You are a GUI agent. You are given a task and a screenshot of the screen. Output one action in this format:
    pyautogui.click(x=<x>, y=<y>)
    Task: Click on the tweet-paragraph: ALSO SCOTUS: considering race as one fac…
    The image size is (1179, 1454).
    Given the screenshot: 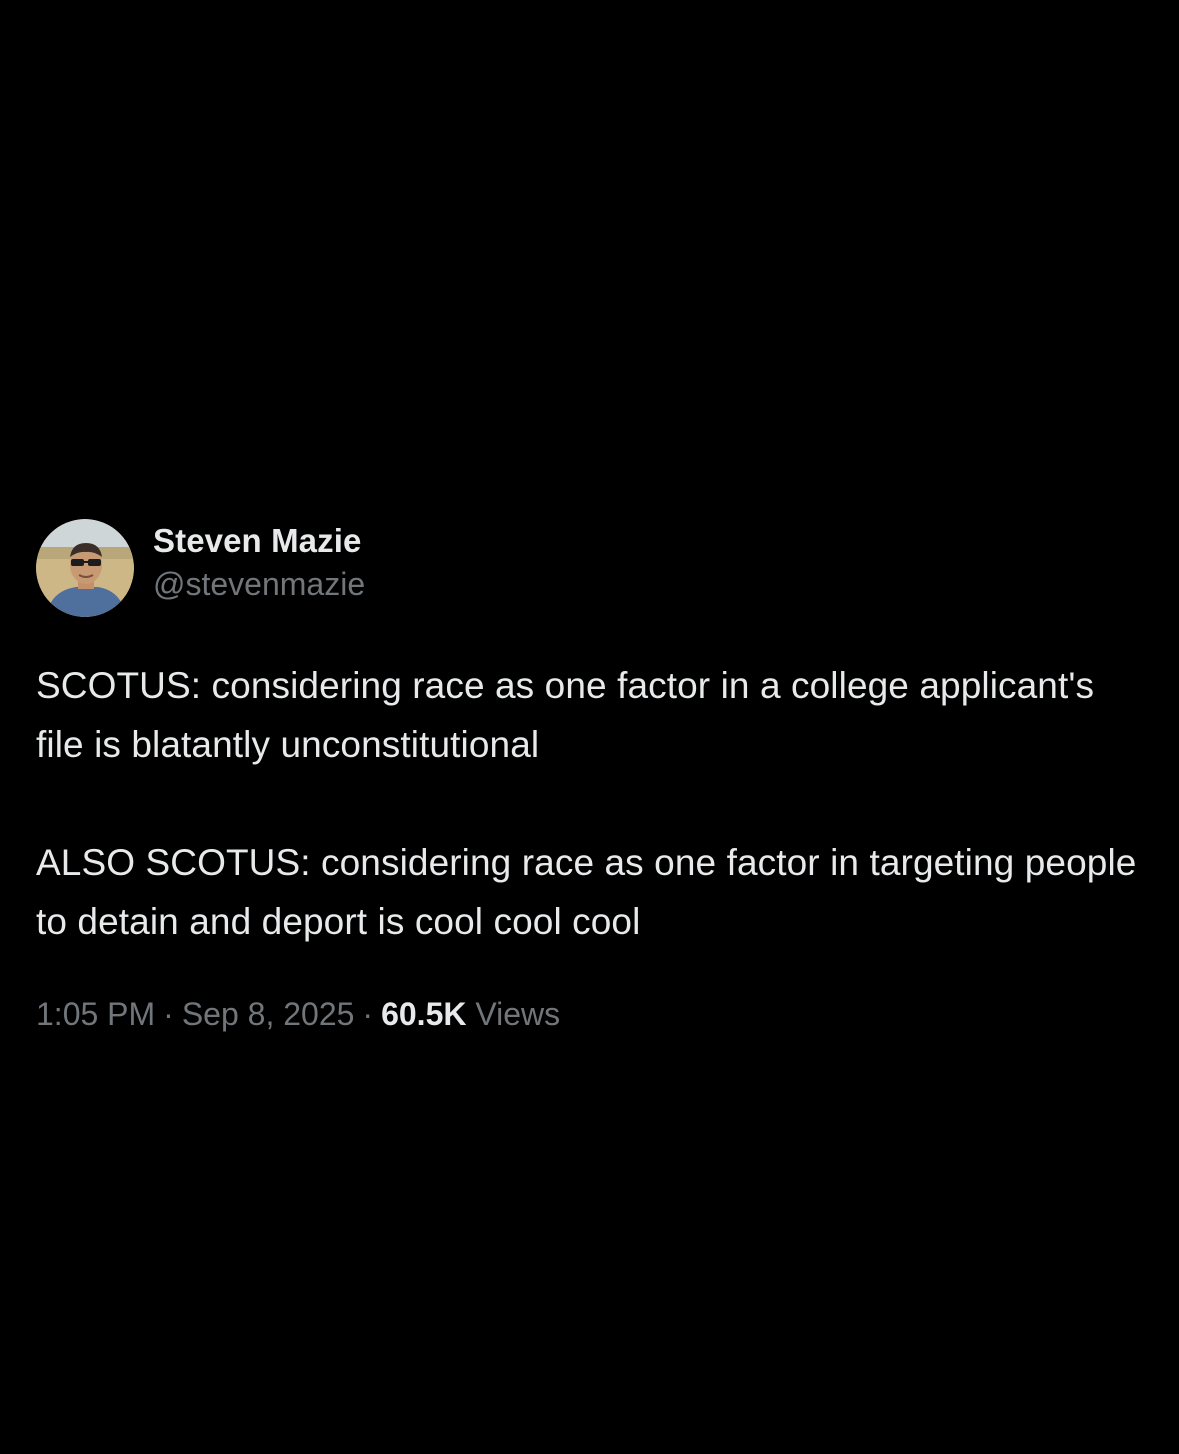 What is the action you would take?
    pyautogui.click(x=586, y=892)
    